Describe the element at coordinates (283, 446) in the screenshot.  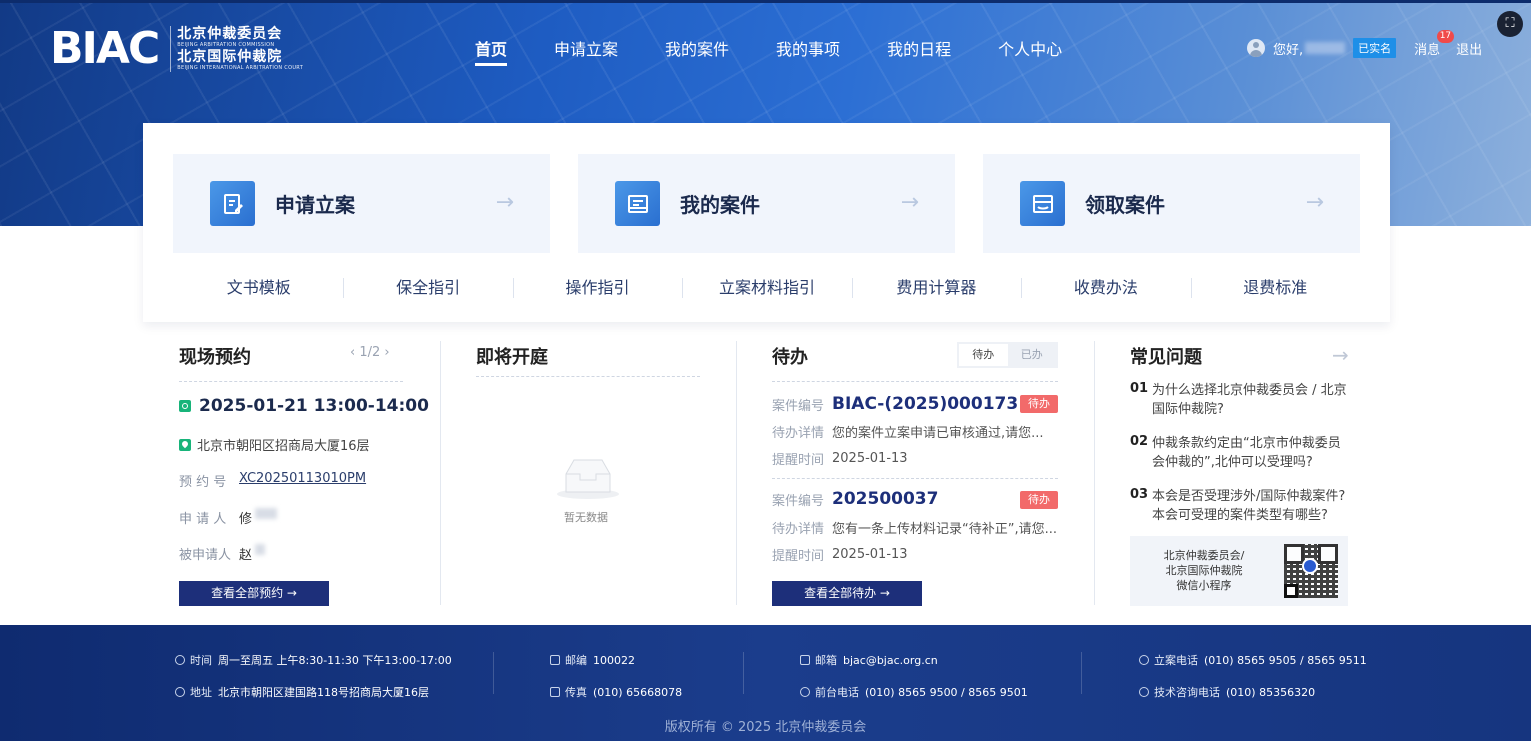
I see `appointment-address-text: 北京市朝阳区招商局大厦16层` at that location.